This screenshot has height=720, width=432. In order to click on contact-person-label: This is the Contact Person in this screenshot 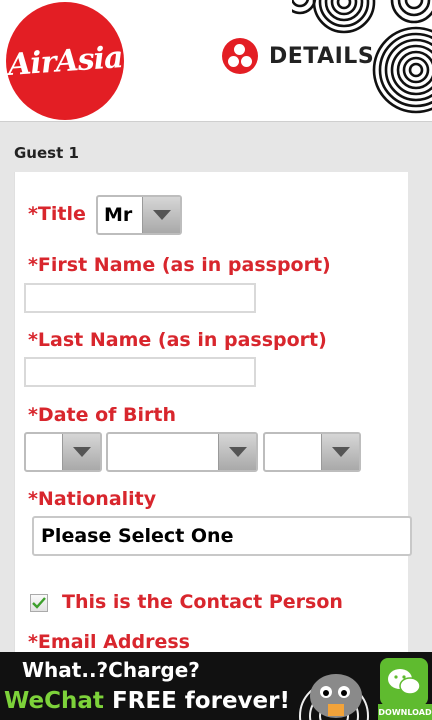, I will do `click(202, 602)`.